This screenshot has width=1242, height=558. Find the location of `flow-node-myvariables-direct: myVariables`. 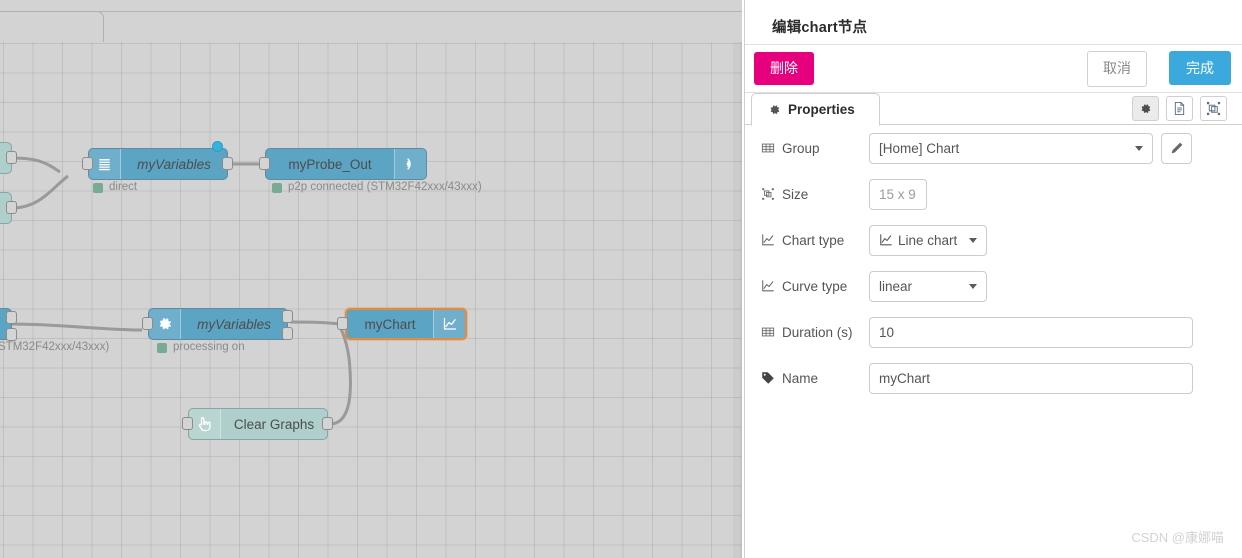

flow-node-myvariables-direct: myVariables is located at coordinates (158, 164).